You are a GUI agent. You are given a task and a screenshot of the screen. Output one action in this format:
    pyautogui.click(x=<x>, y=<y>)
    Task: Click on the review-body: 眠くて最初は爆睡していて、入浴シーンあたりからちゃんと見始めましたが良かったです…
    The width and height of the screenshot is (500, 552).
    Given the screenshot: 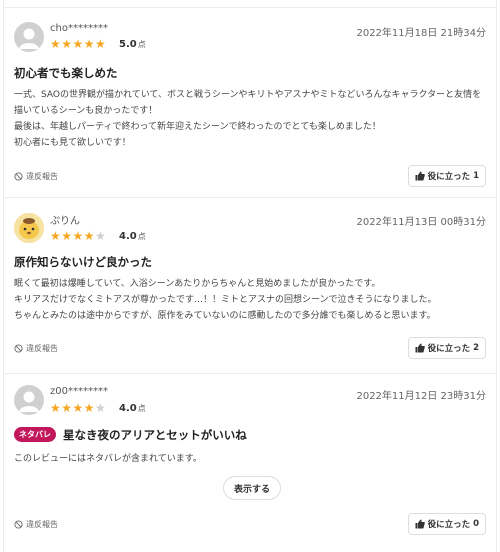 What is the action you would take?
    pyautogui.click(x=225, y=300)
    